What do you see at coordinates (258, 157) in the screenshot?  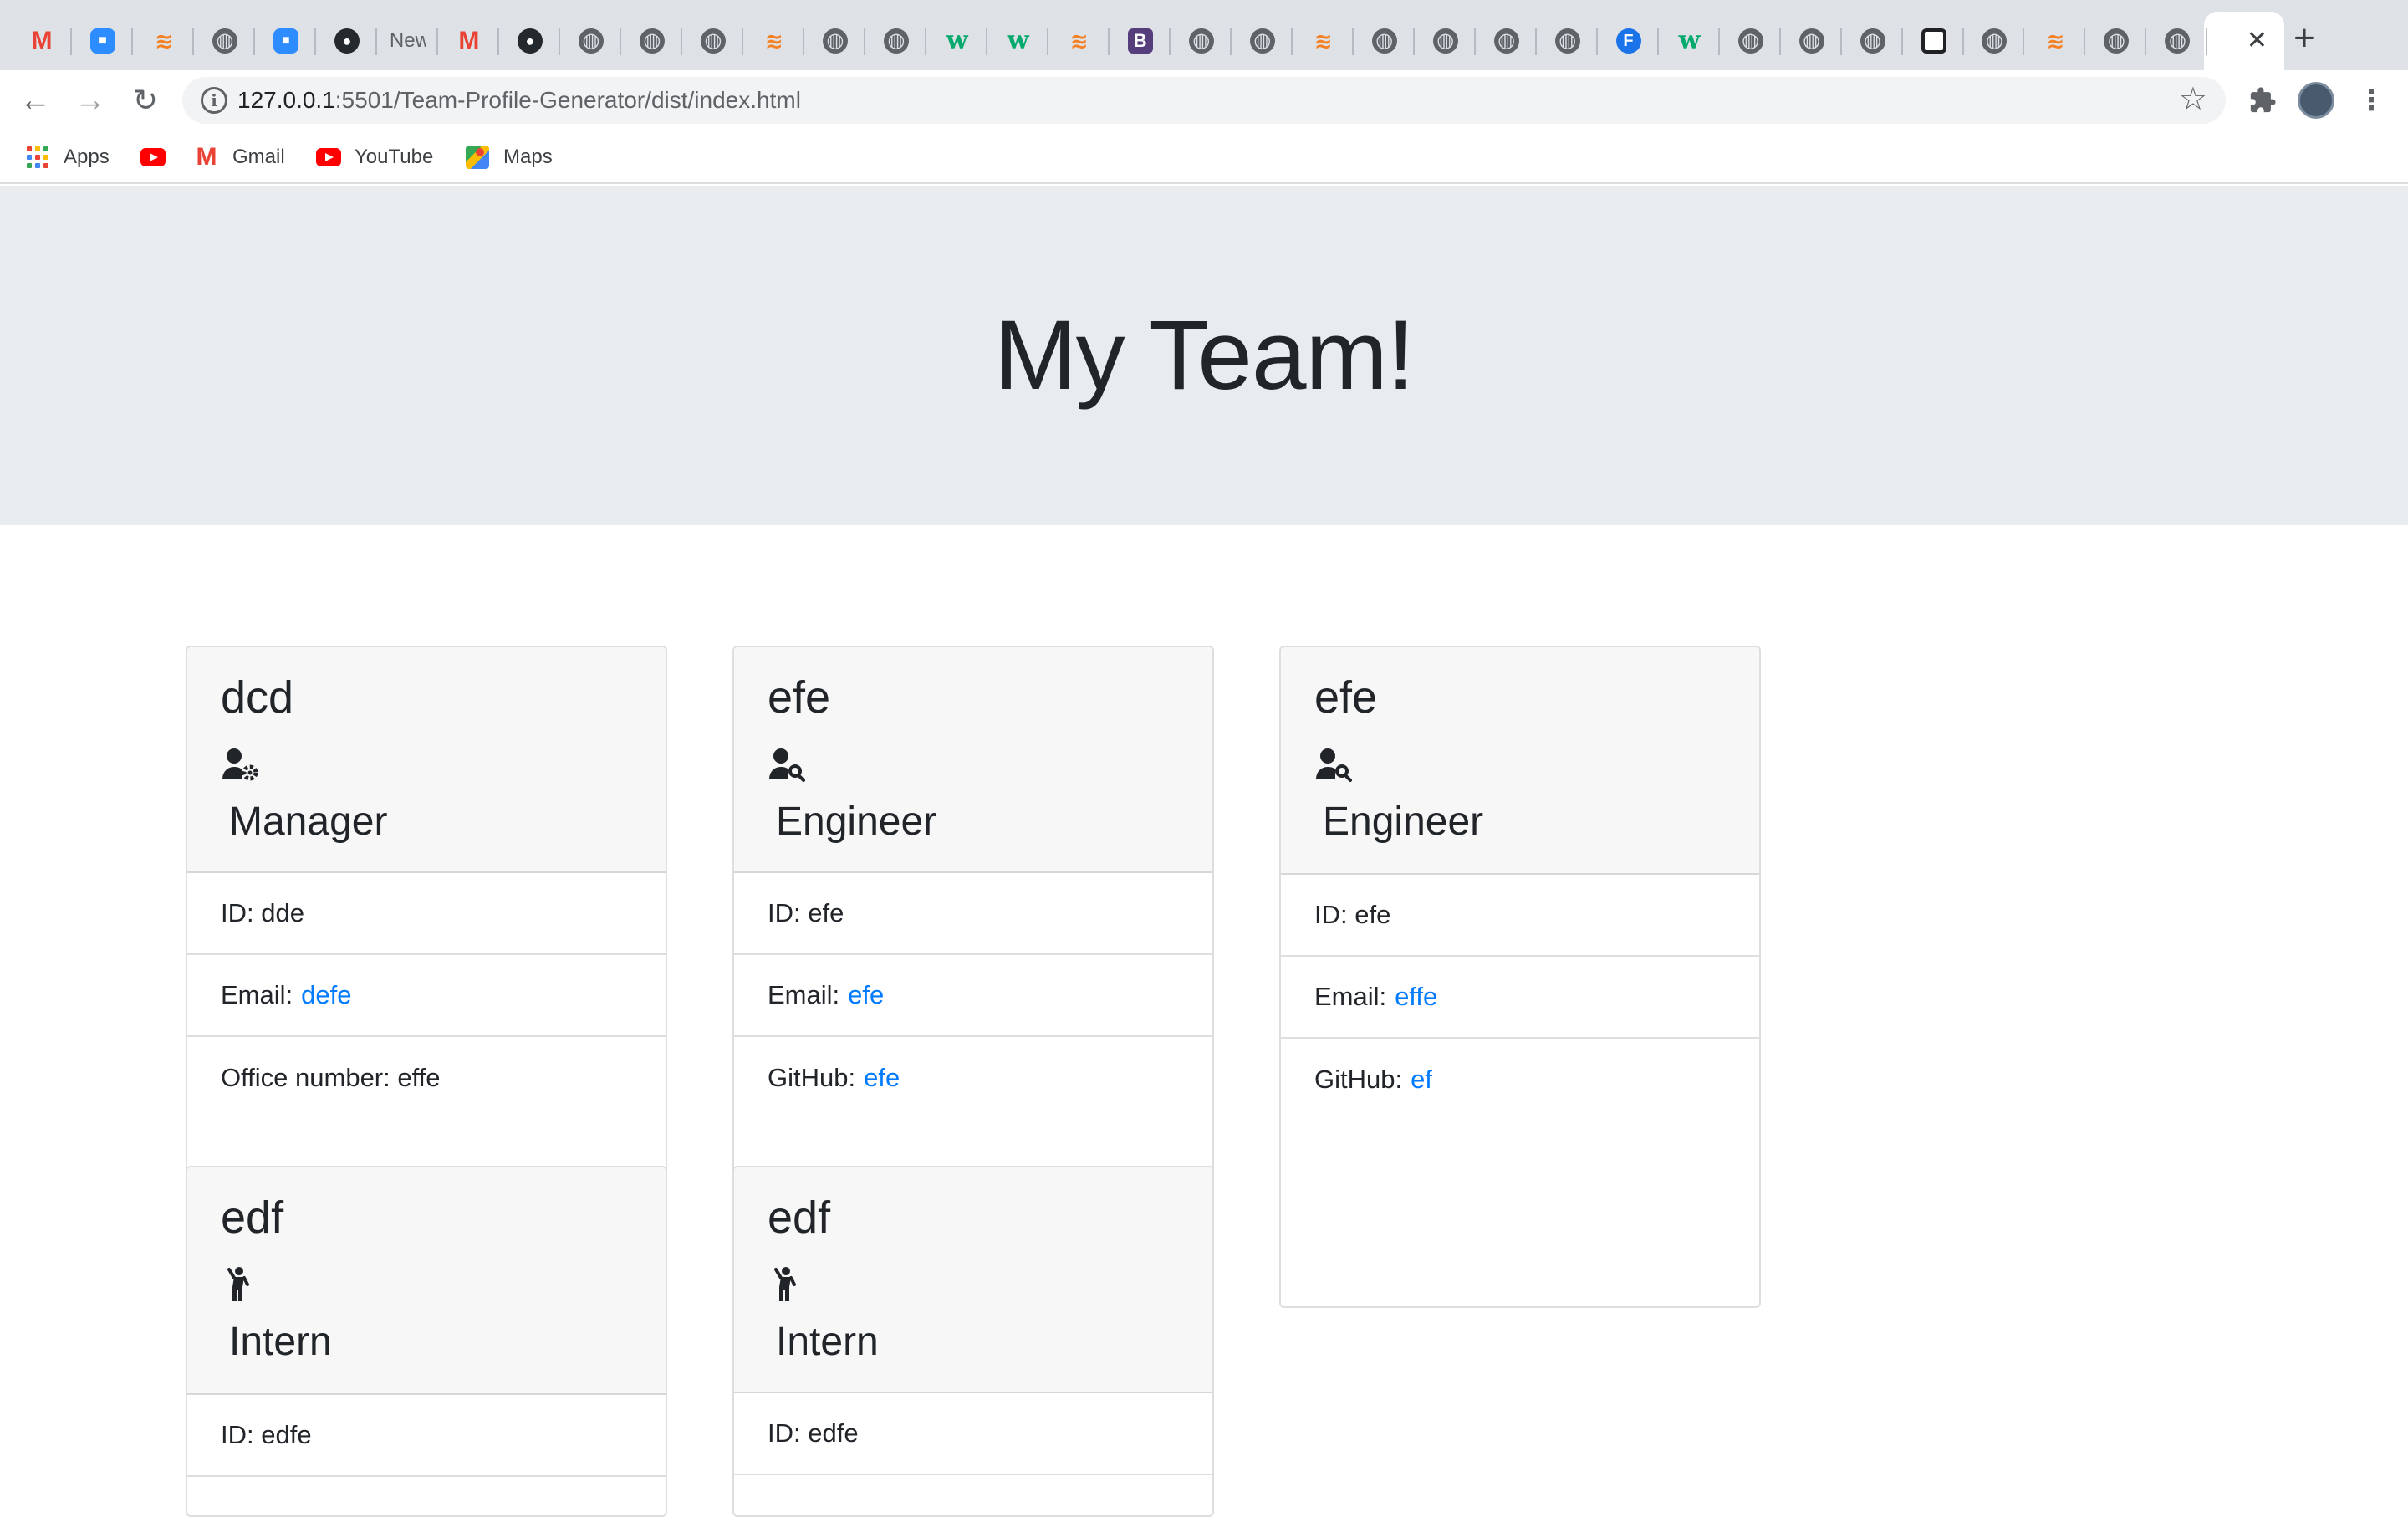 I see `bookmark-gmail-label: Gmail` at bounding box center [258, 157].